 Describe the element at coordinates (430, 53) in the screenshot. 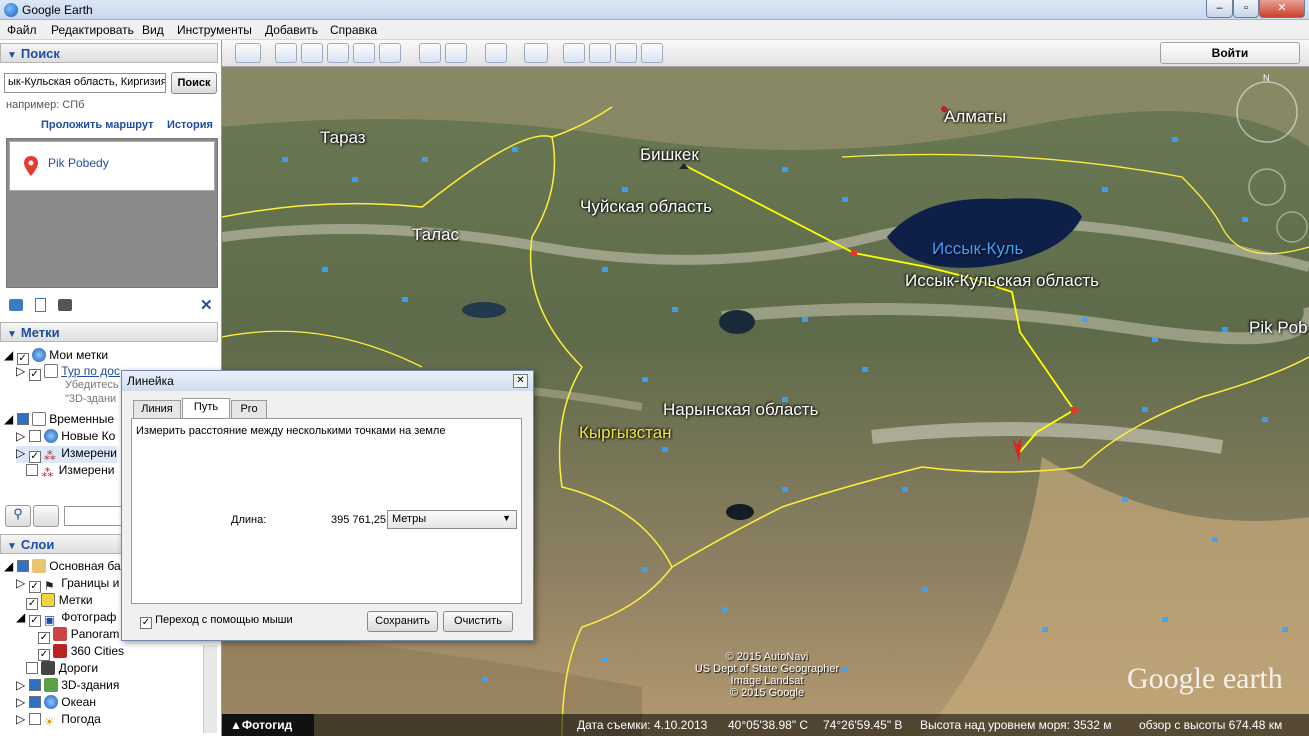

I see `historical-imagery-icon` at that location.